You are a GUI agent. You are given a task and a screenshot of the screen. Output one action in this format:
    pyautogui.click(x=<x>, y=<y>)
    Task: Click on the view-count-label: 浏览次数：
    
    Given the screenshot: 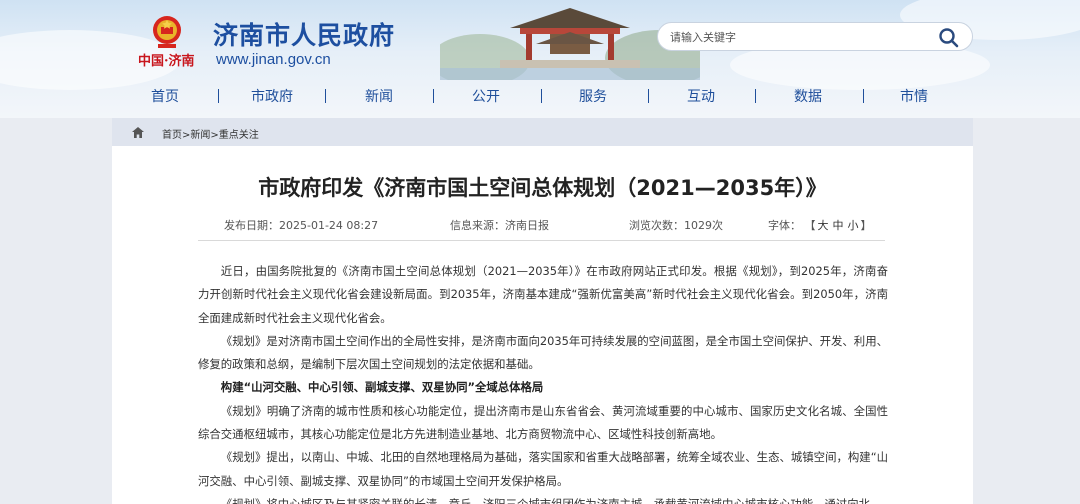 What is the action you would take?
    pyautogui.click(x=656, y=225)
    